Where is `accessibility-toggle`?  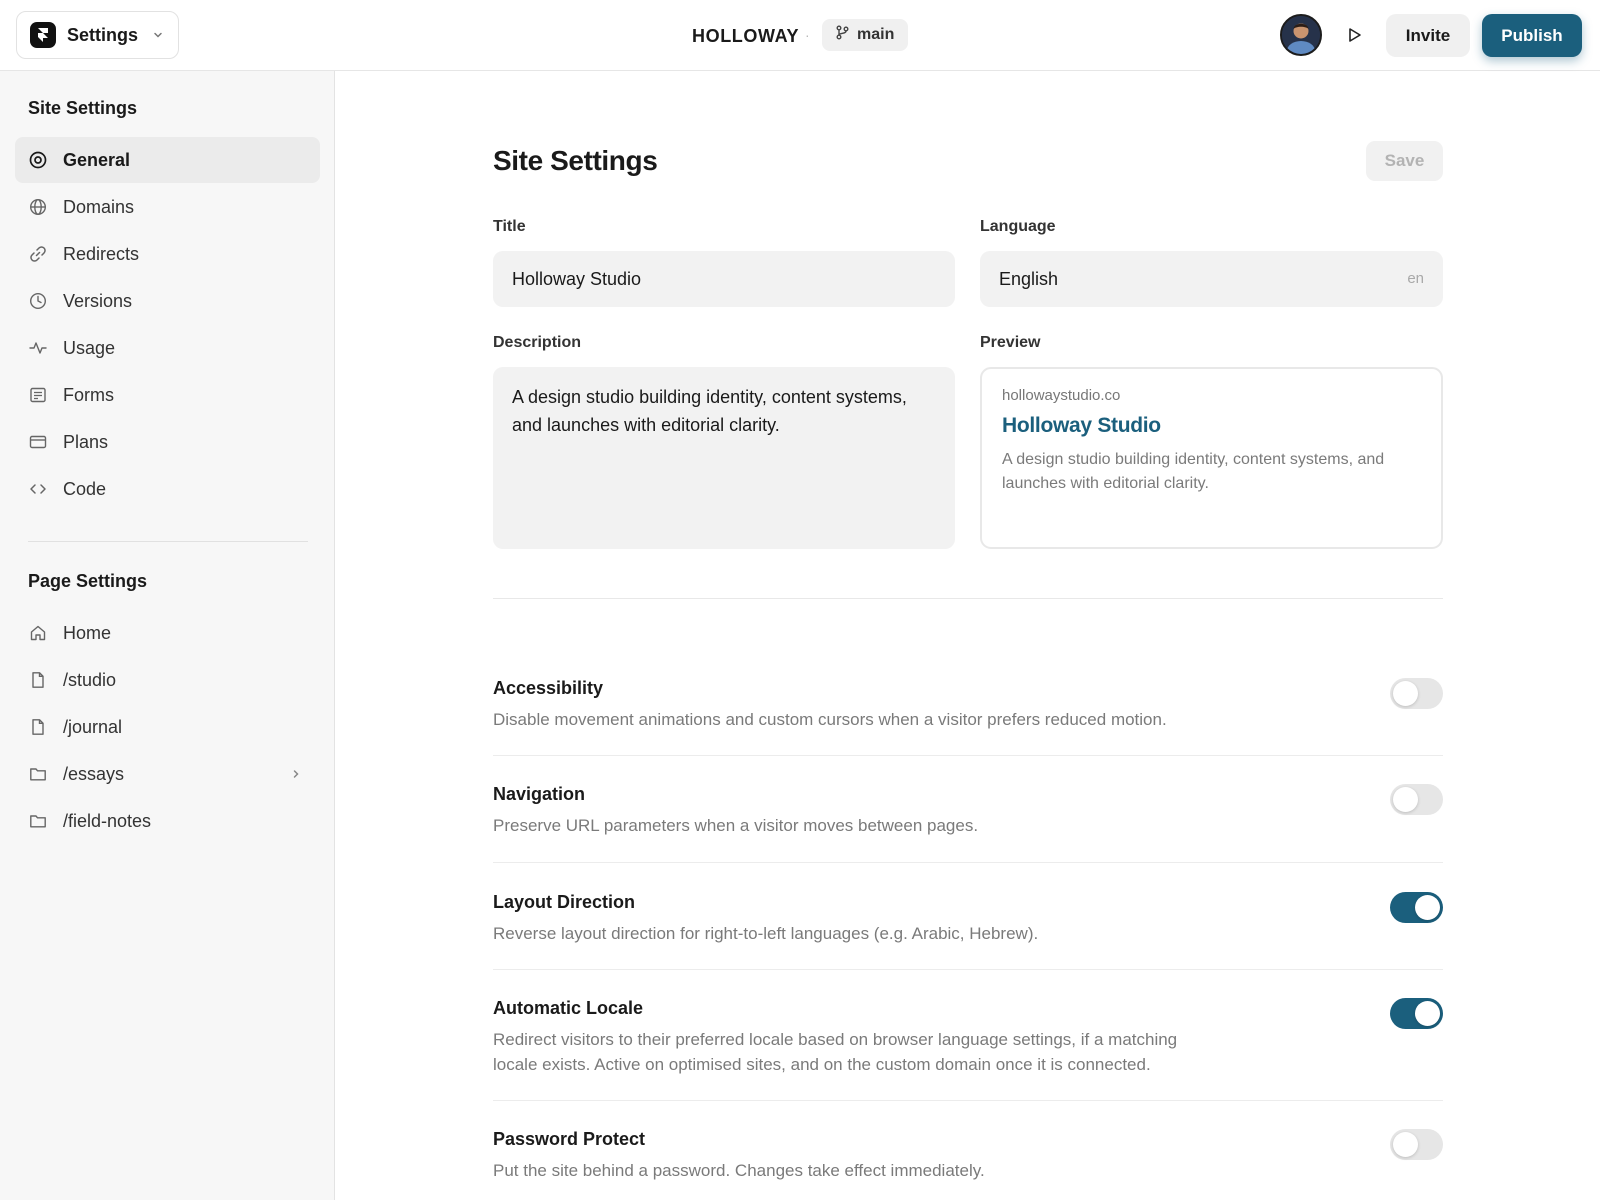 accessibility-toggle is located at coordinates (1416, 693).